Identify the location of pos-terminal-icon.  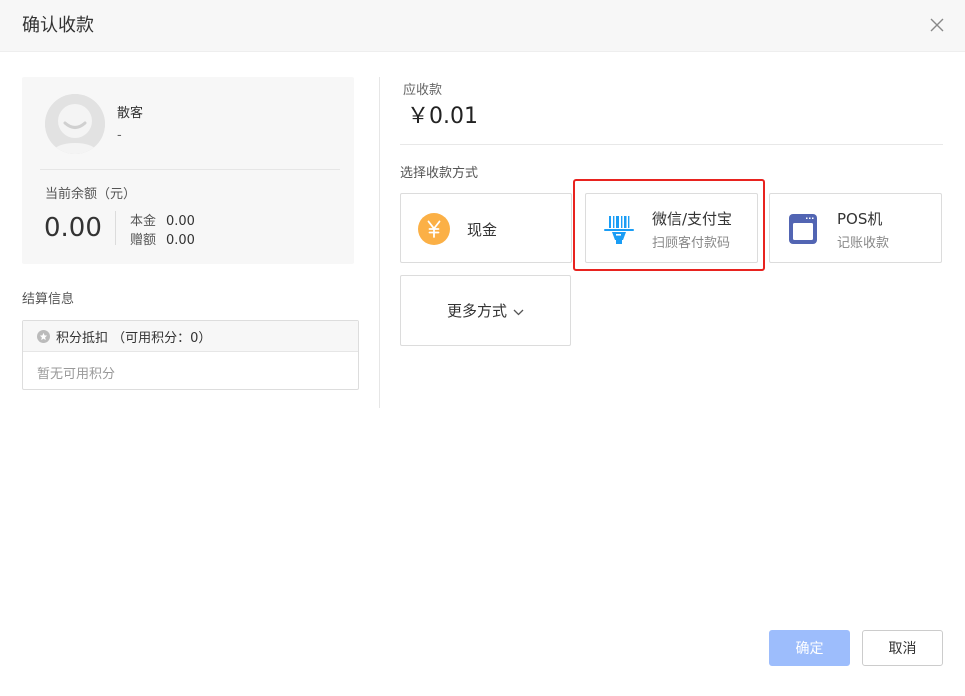
(803, 229).